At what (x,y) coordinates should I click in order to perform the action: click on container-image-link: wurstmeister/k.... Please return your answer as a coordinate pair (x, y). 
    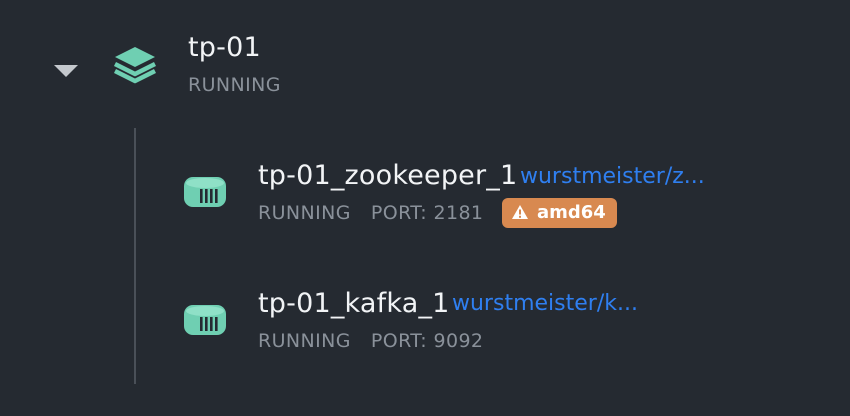
    Looking at the image, I should click on (545, 304).